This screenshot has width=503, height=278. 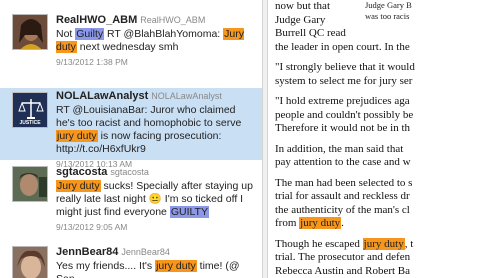 I want to click on neutral-face-icon: 😐, so click(x=155, y=199).